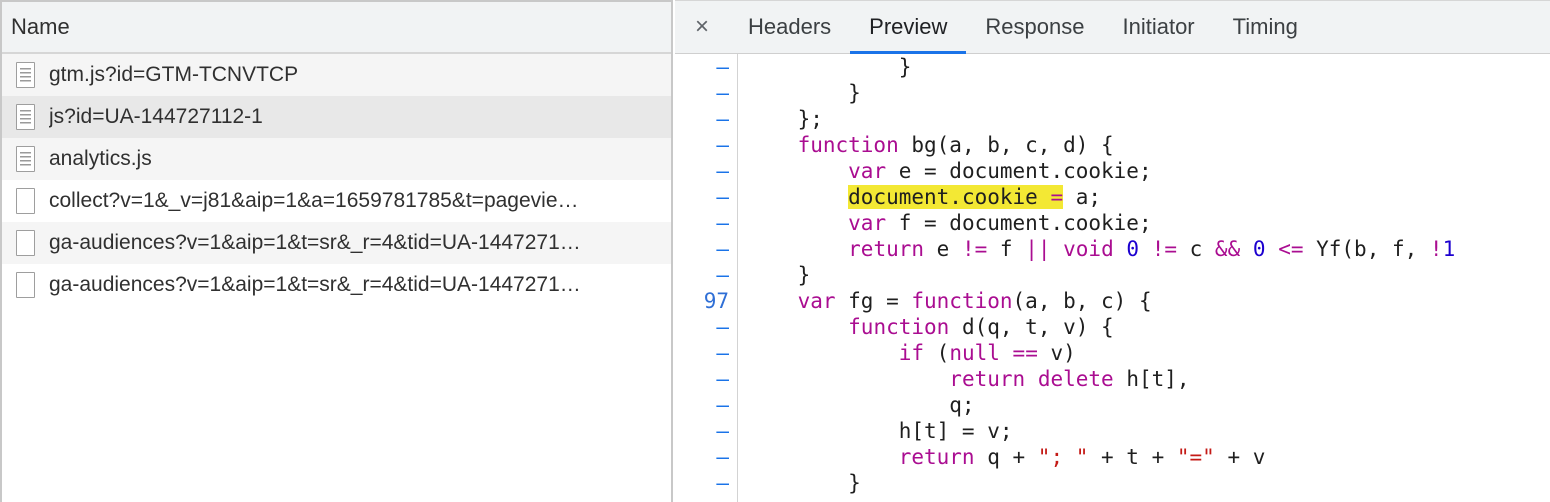 The image size is (1550, 502). What do you see at coordinates (174, 74) in the screenshot?
I see `request-name: gtm.js?id=GTM-TCNVTCP` at bounding box center [174, 74].